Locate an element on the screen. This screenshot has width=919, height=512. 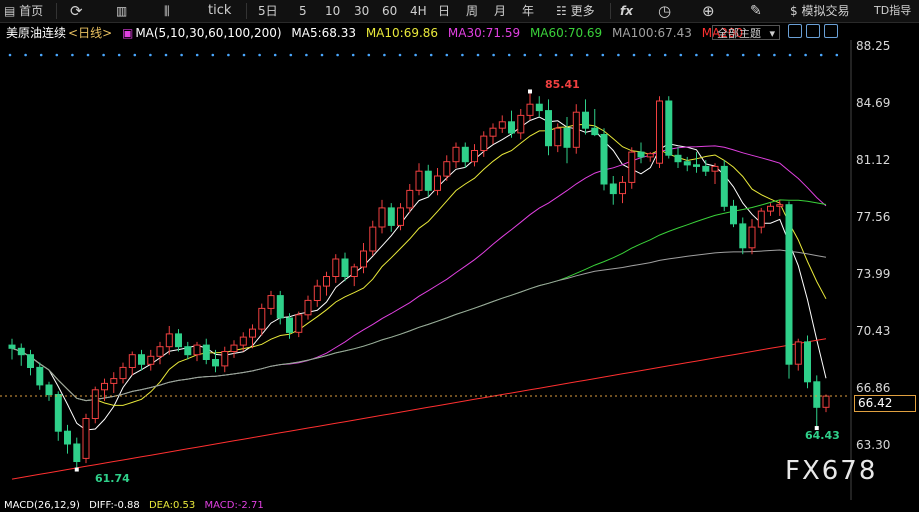
low-label: 61.74 is located at coordinates (112, 478).